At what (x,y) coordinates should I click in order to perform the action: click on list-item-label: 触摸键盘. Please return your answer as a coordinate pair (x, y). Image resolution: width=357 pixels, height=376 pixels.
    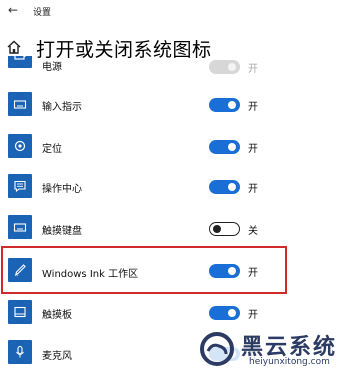
    Looking at the image, I should click on (62, 231).